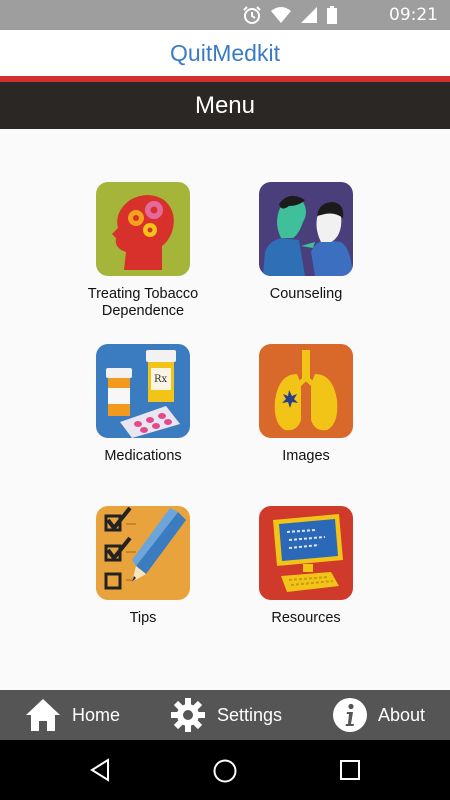 The image size is (450, 800). I want to click on computer-icon, so click(306, 553).